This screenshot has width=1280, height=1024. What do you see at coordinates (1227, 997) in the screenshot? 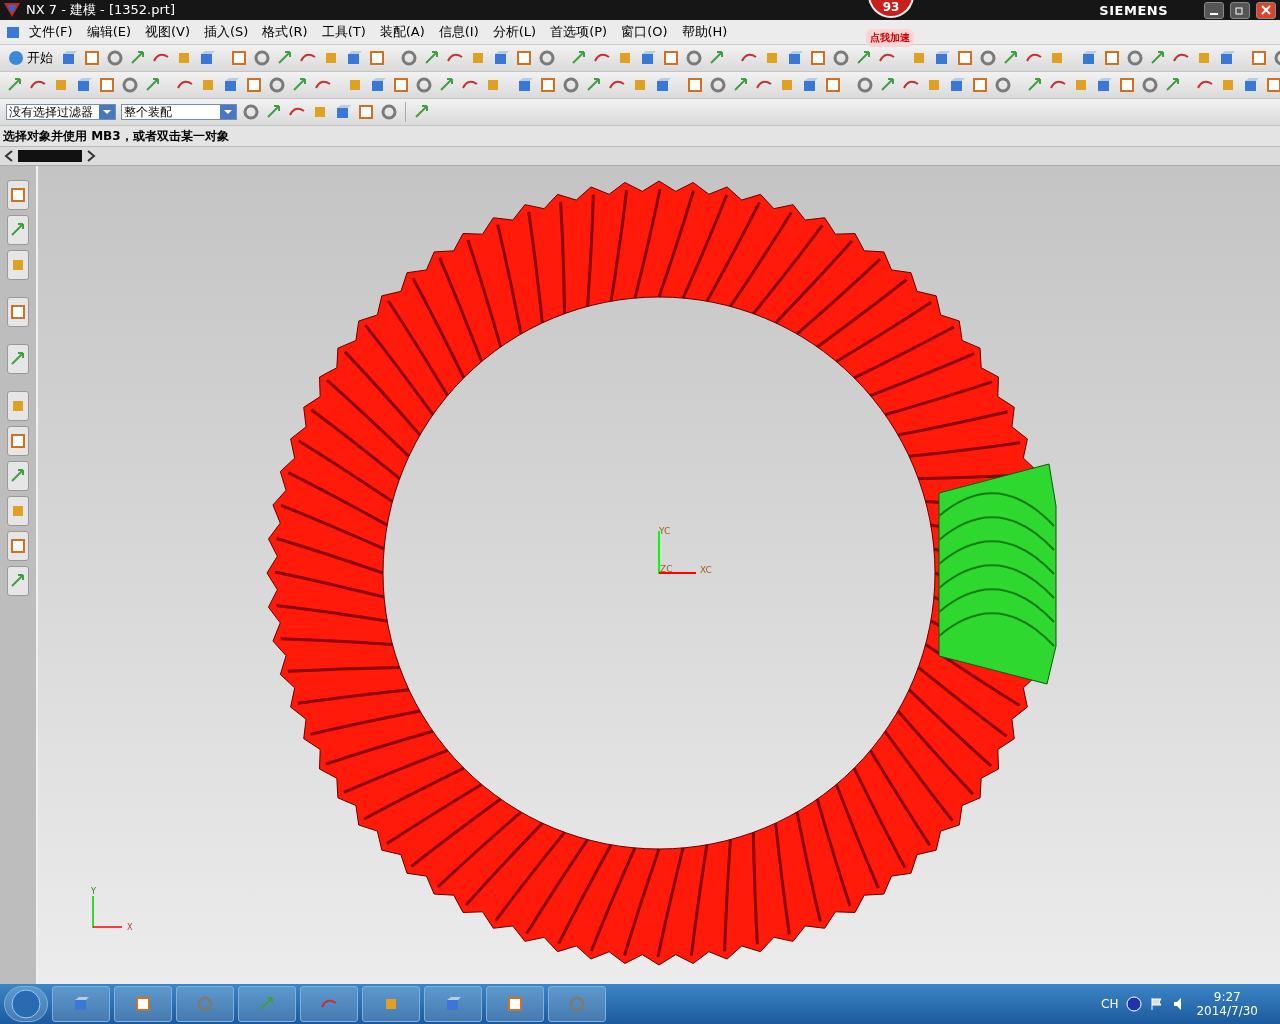
I see `clock-time: 9:27` at bounding box center [1227, 997].